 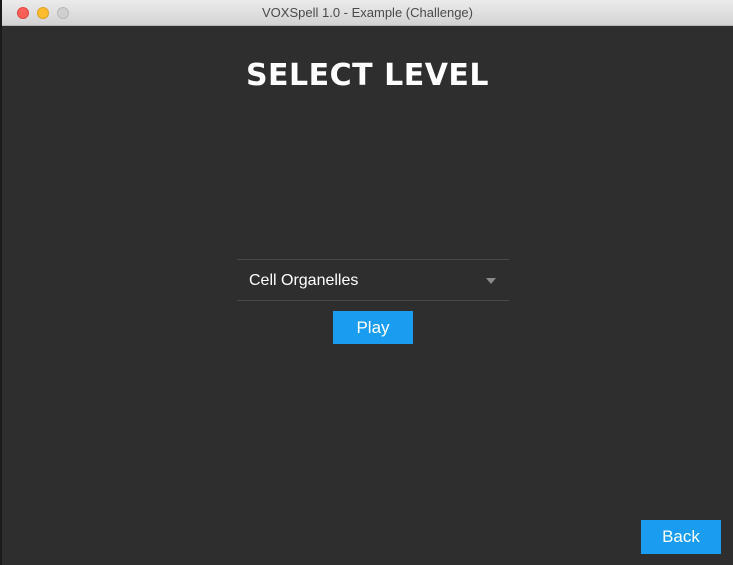 What do you see at coordinates (373, 280) in the screenshot?
I see `level-select-dropdown: Cell Organelles` at bounding box center [373, 280].